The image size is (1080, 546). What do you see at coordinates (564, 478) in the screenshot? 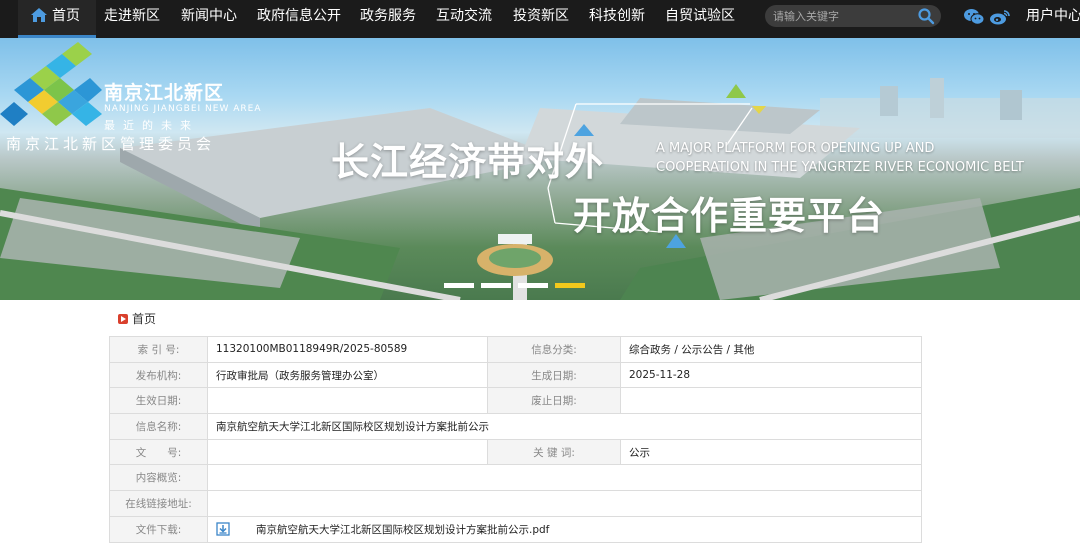
I see `content-summary-value` at bounding box center [564, 478].